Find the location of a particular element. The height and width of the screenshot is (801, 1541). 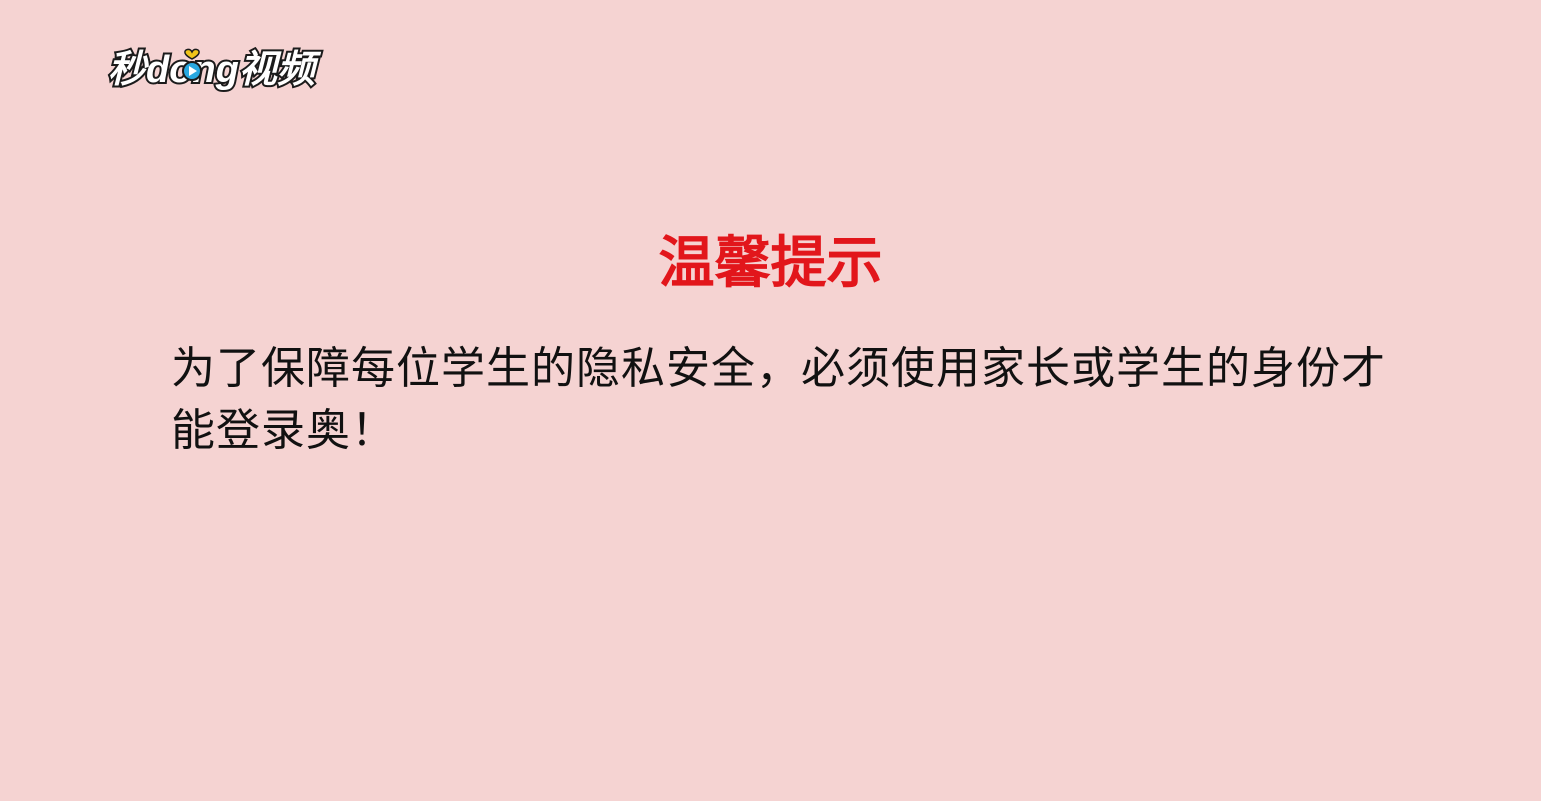

brand-logo: 秒dong视频 is located at coordinates (219, 70).